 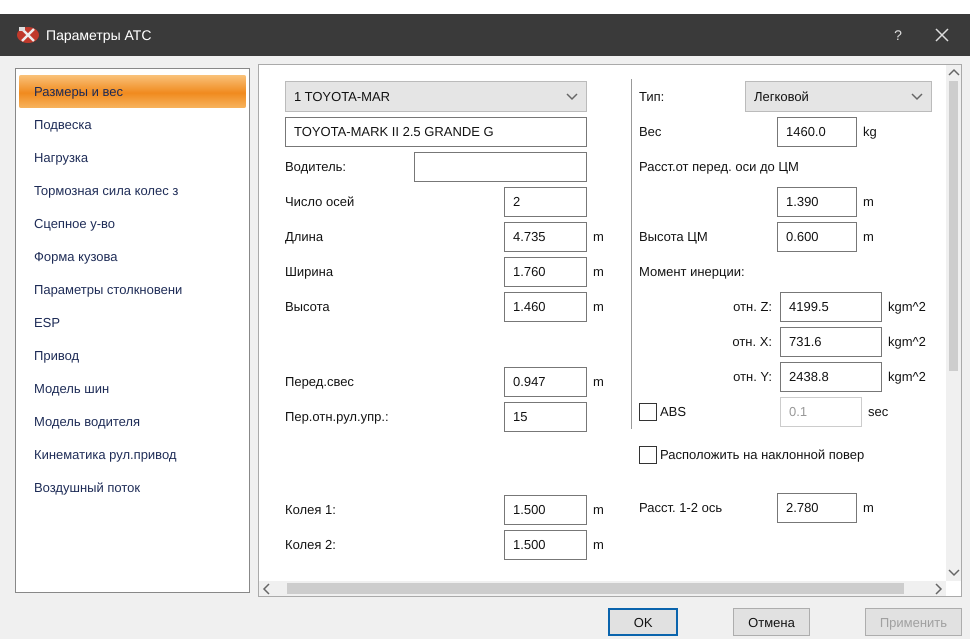 I want to click on input-field: 2438.8, so click(x=831, y=377).